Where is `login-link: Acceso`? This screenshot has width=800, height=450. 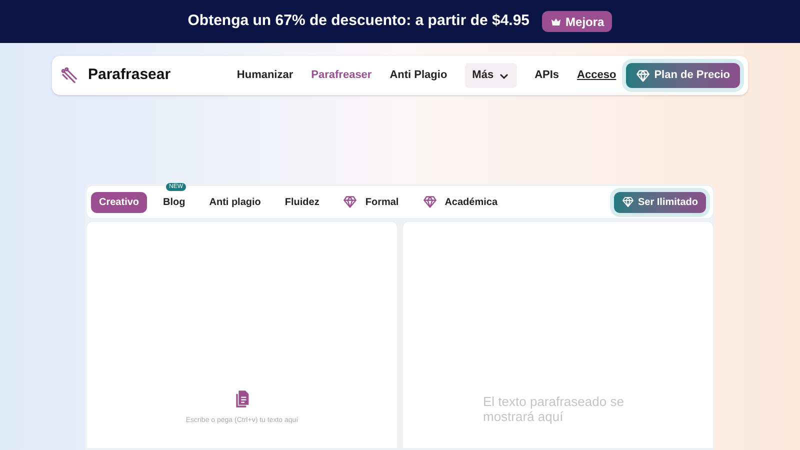
login-link: Acceso is located at coordinates (596, 75).